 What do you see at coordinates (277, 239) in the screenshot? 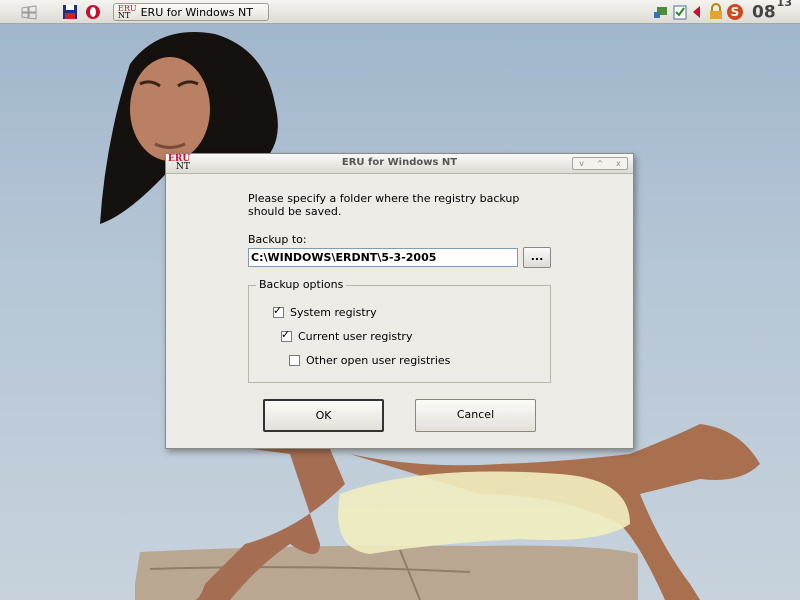
I see `backup-to-label: Backup to:` at bounding box center [277, 239].